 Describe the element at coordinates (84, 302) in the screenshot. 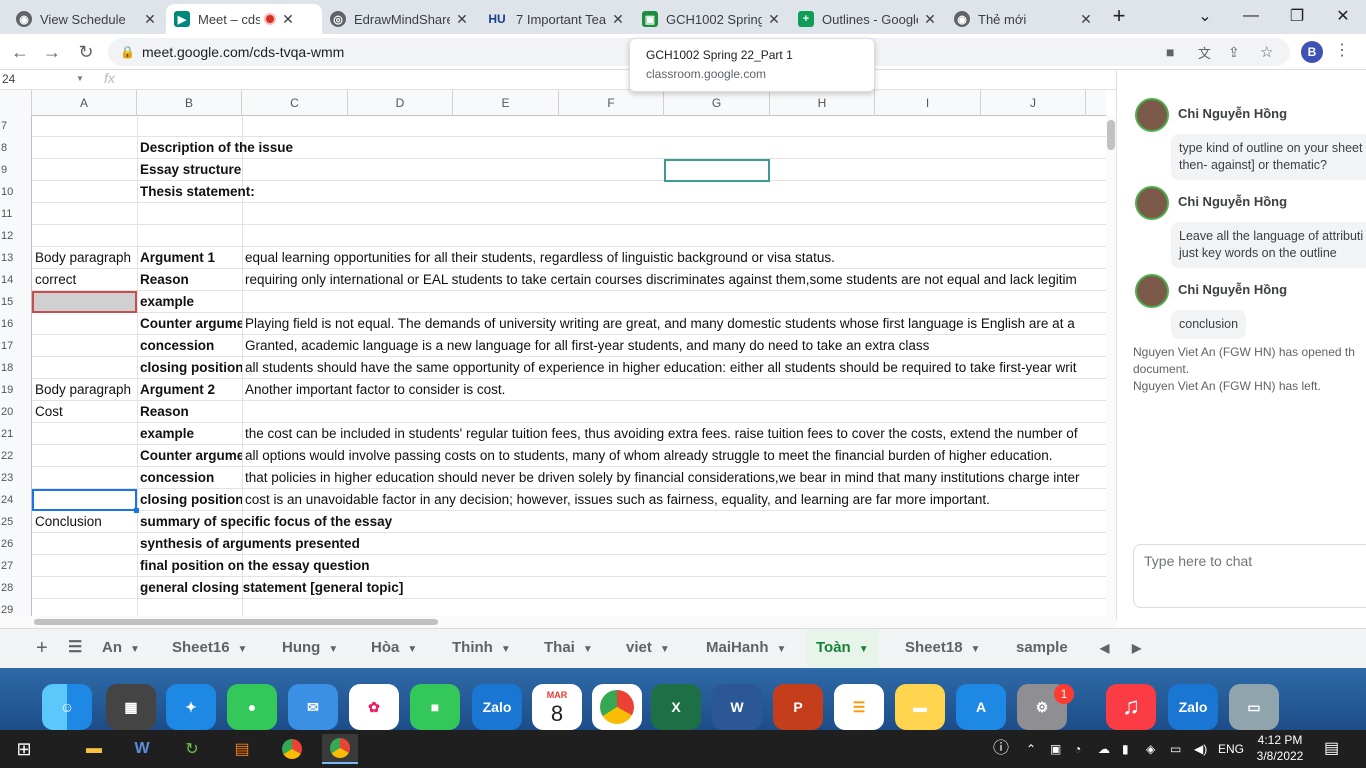

I see `highlight-cell-a15` at that location.